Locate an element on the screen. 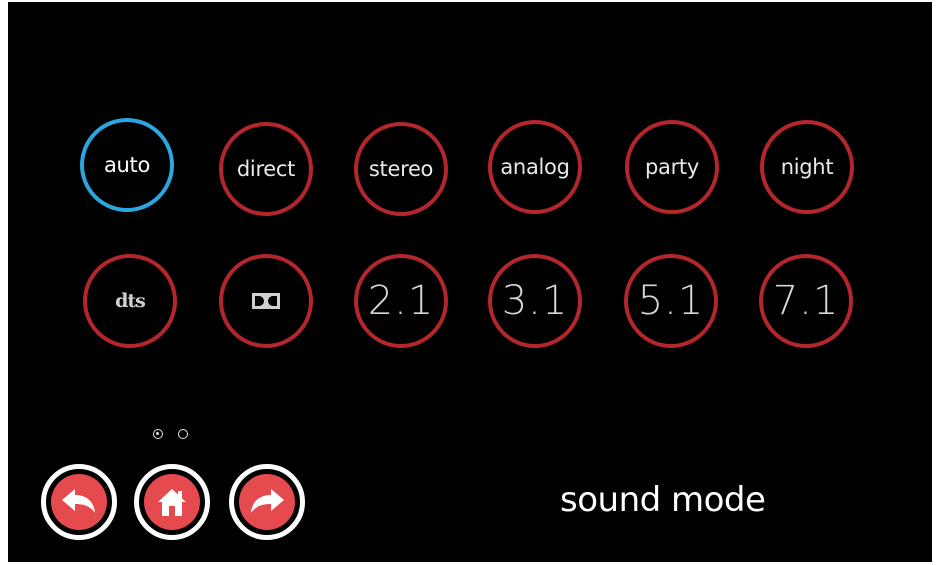 The height and width of the screenshot is (565, 938). mode-button-direct: direct is located at coordinates (266, 169).